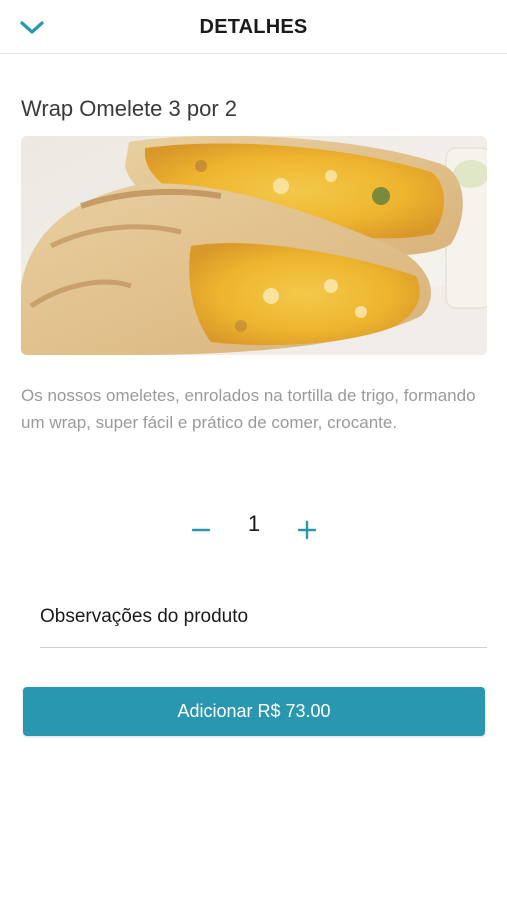 This screenshot has height=900, width=507. Describe the element at coordinates (263, 622) in the screenshot. I see `observations-field: Observações do produto` at that location.